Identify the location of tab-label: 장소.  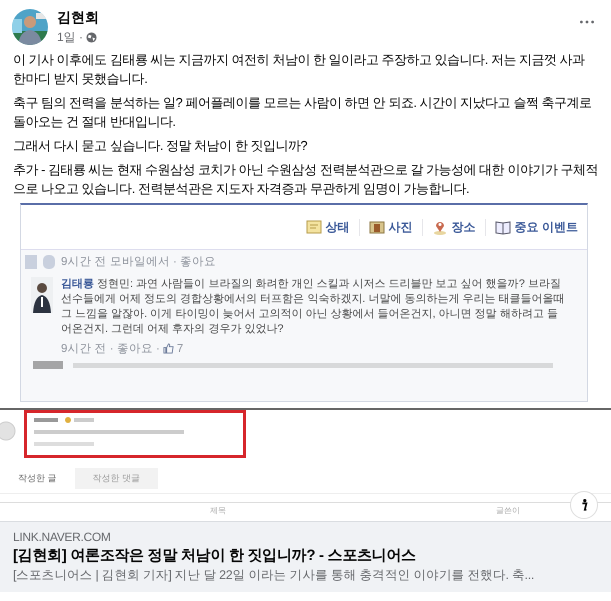
(464, 227).